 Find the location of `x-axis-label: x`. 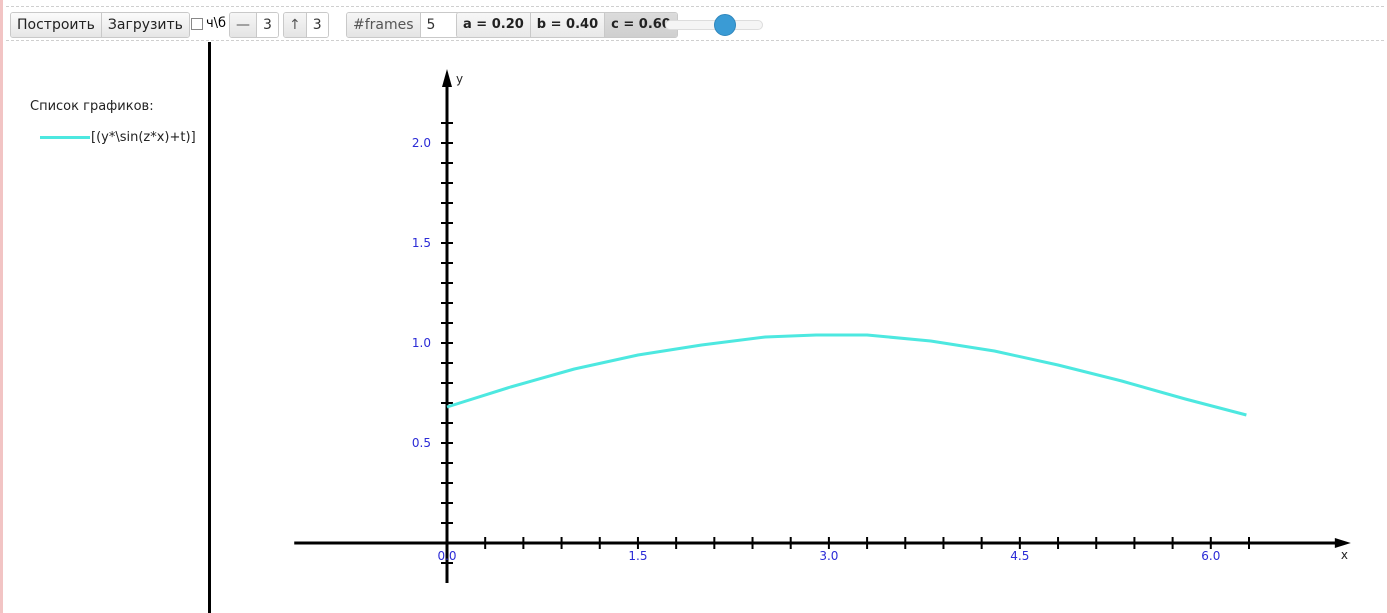

x-axis-label: x is located at coordinates (1344, 555).